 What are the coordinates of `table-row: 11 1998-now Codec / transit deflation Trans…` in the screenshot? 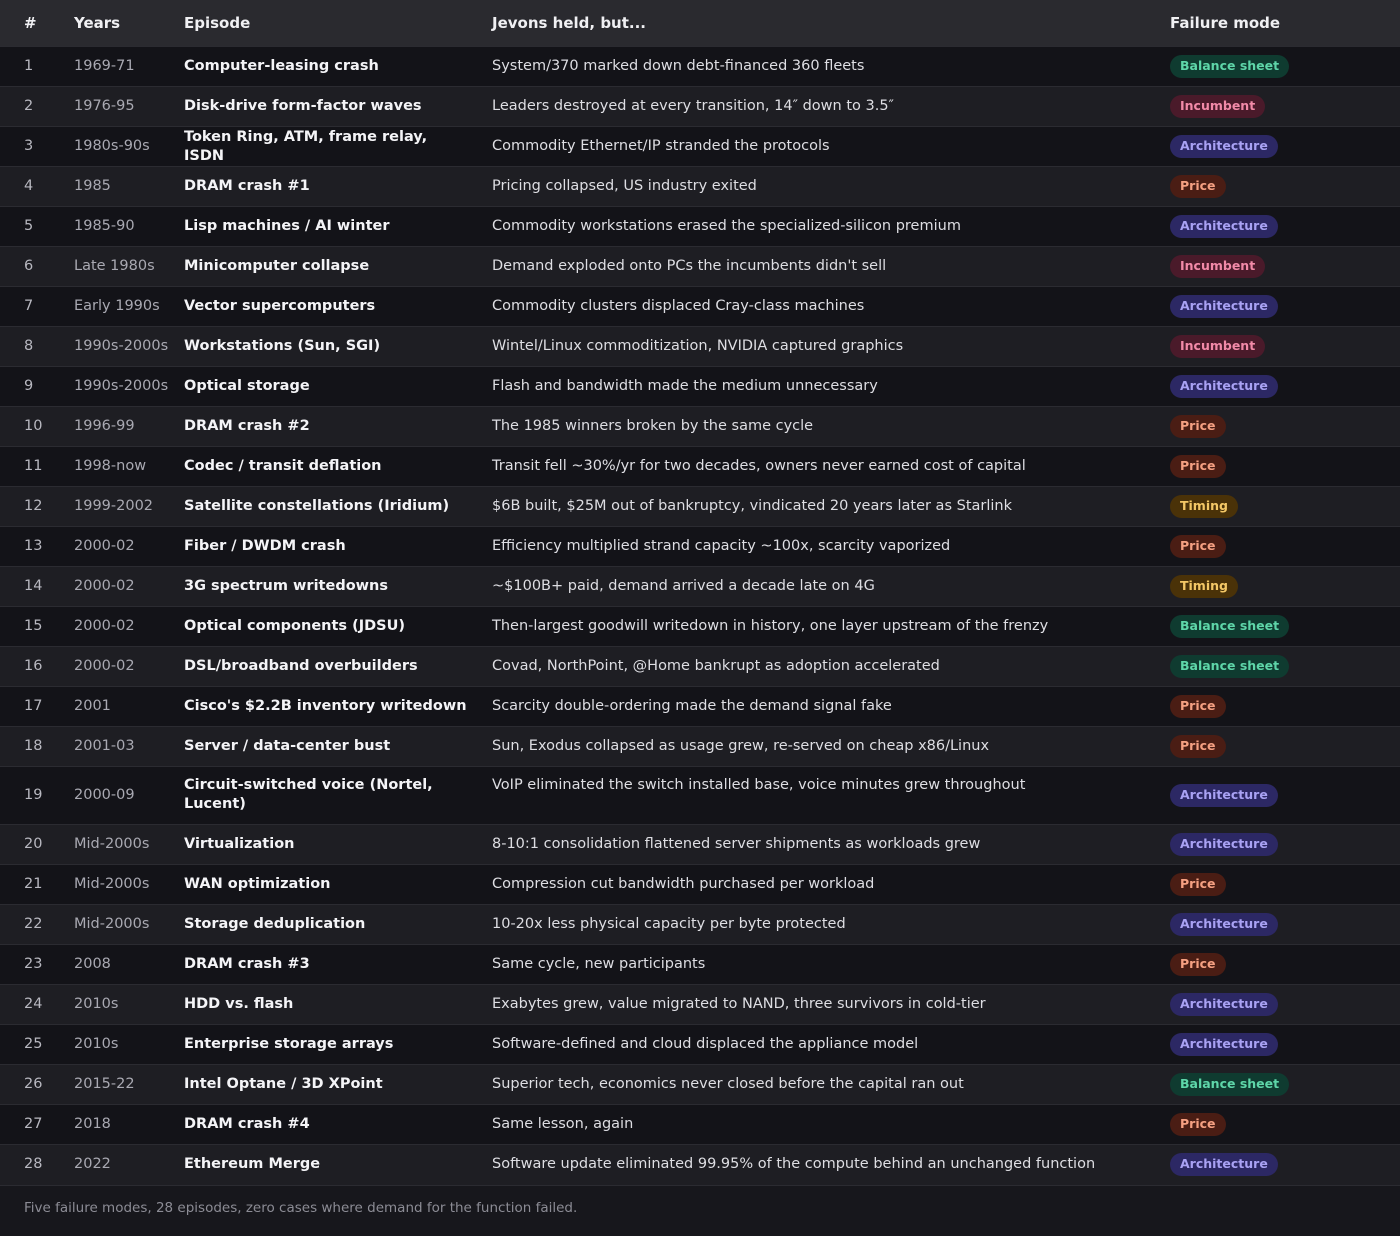 It's located at (700, 466).